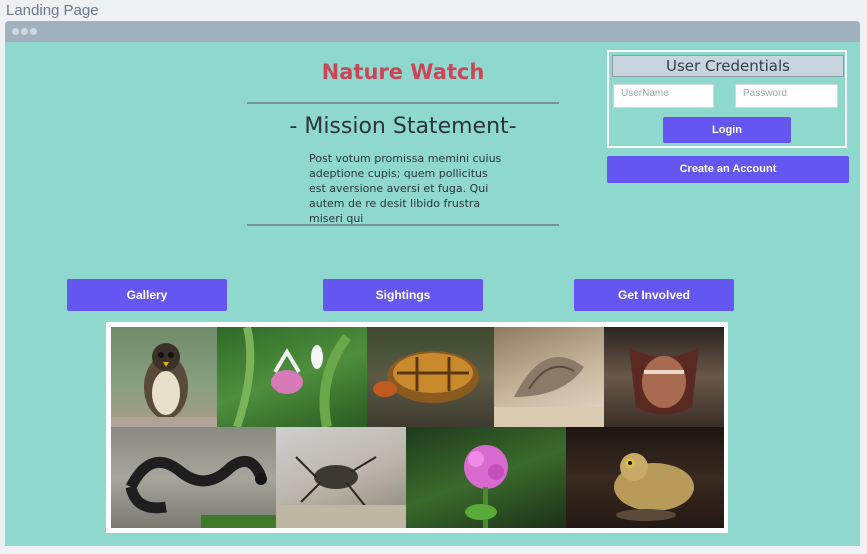 The width and height of the screenshot is (867, 554). What do you see at coordinates (728, 66) in the screenshot?
I see `credentials-title: User Credentials` at bounding box center [728, 66].